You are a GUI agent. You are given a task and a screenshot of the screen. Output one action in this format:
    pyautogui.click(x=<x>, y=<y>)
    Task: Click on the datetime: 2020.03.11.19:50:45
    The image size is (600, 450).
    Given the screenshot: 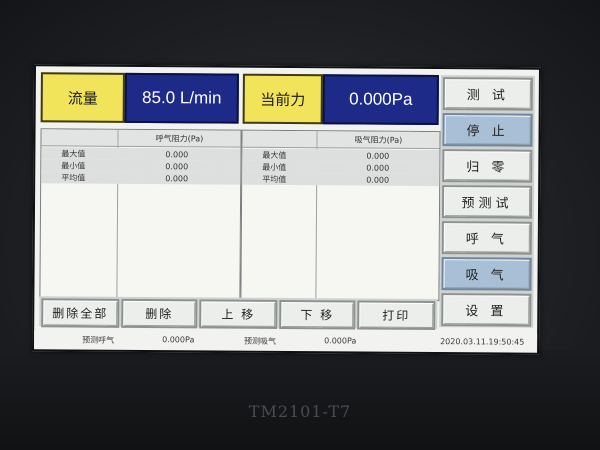 What is the action you would take?
    pyautogui.click(x=482, y=342)
    